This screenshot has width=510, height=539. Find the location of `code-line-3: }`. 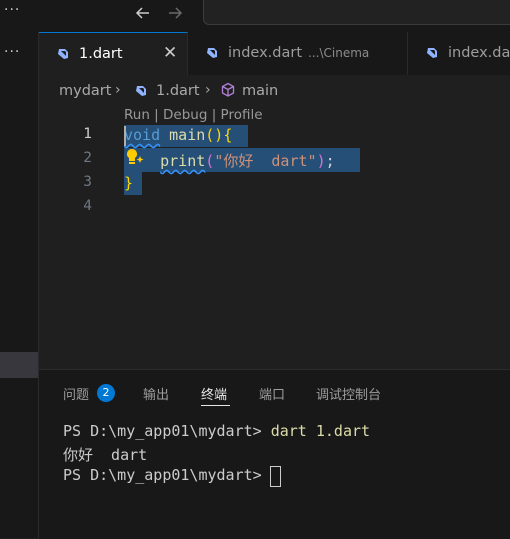

code-line-3: } is located at coordinates (128, 183).